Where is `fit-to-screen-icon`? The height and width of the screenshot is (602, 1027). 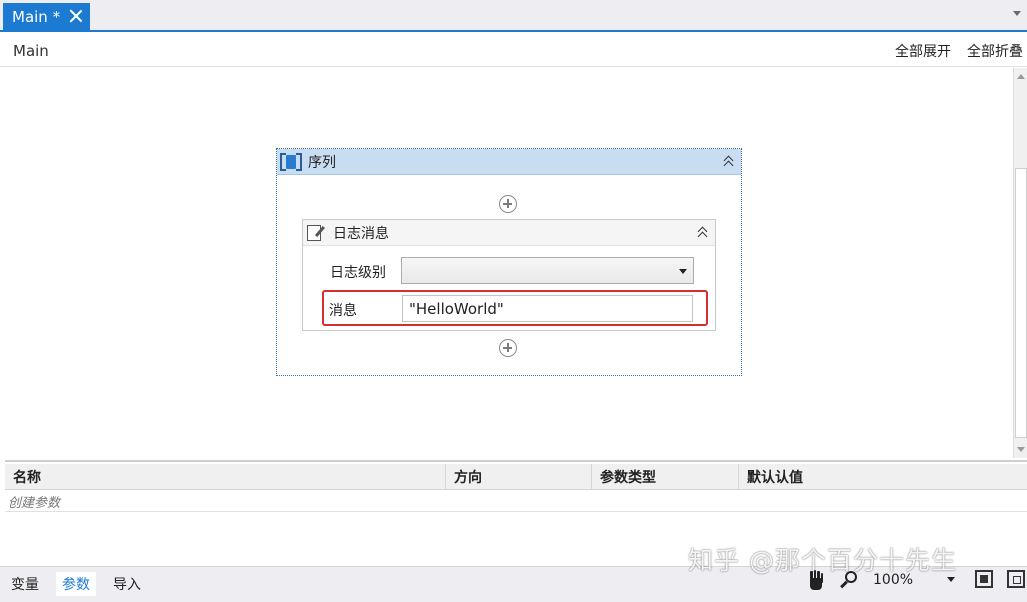 fit-to-screen-icon is located at coordinates (984, 579).